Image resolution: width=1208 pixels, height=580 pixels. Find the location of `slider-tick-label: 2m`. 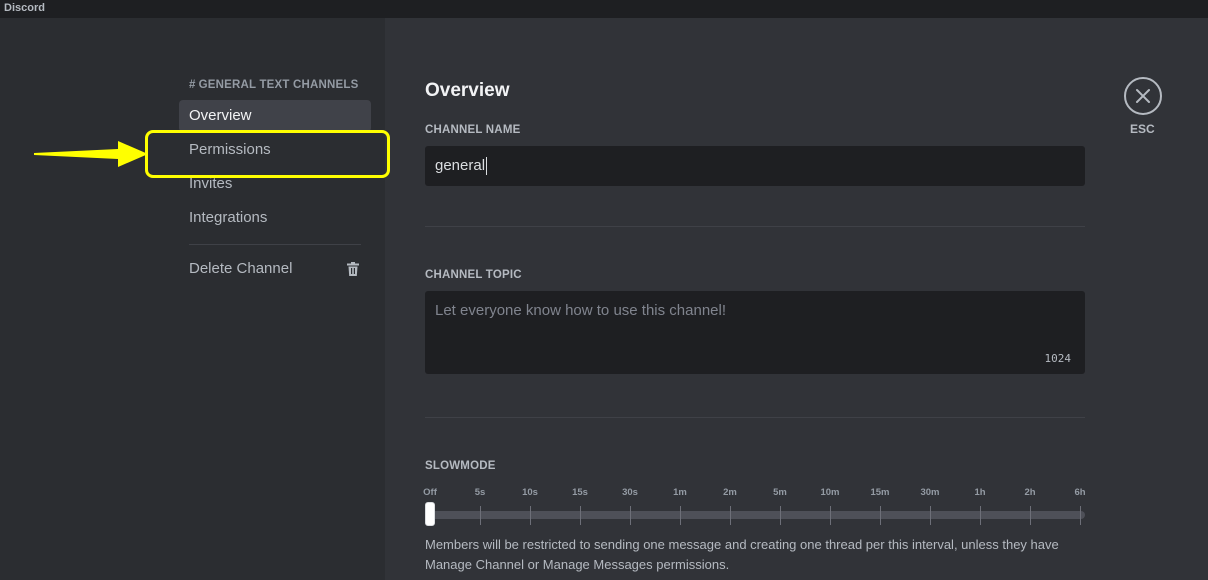

slider-tick-label: 2m is located at coordinates (730, 492).